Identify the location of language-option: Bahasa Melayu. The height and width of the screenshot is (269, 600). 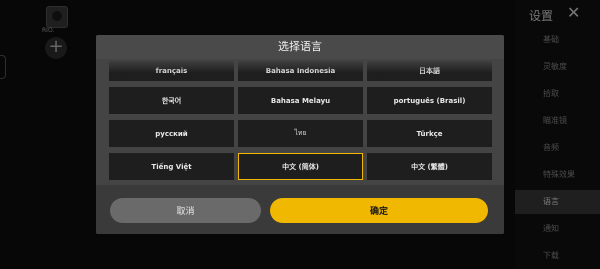
(300, 100).